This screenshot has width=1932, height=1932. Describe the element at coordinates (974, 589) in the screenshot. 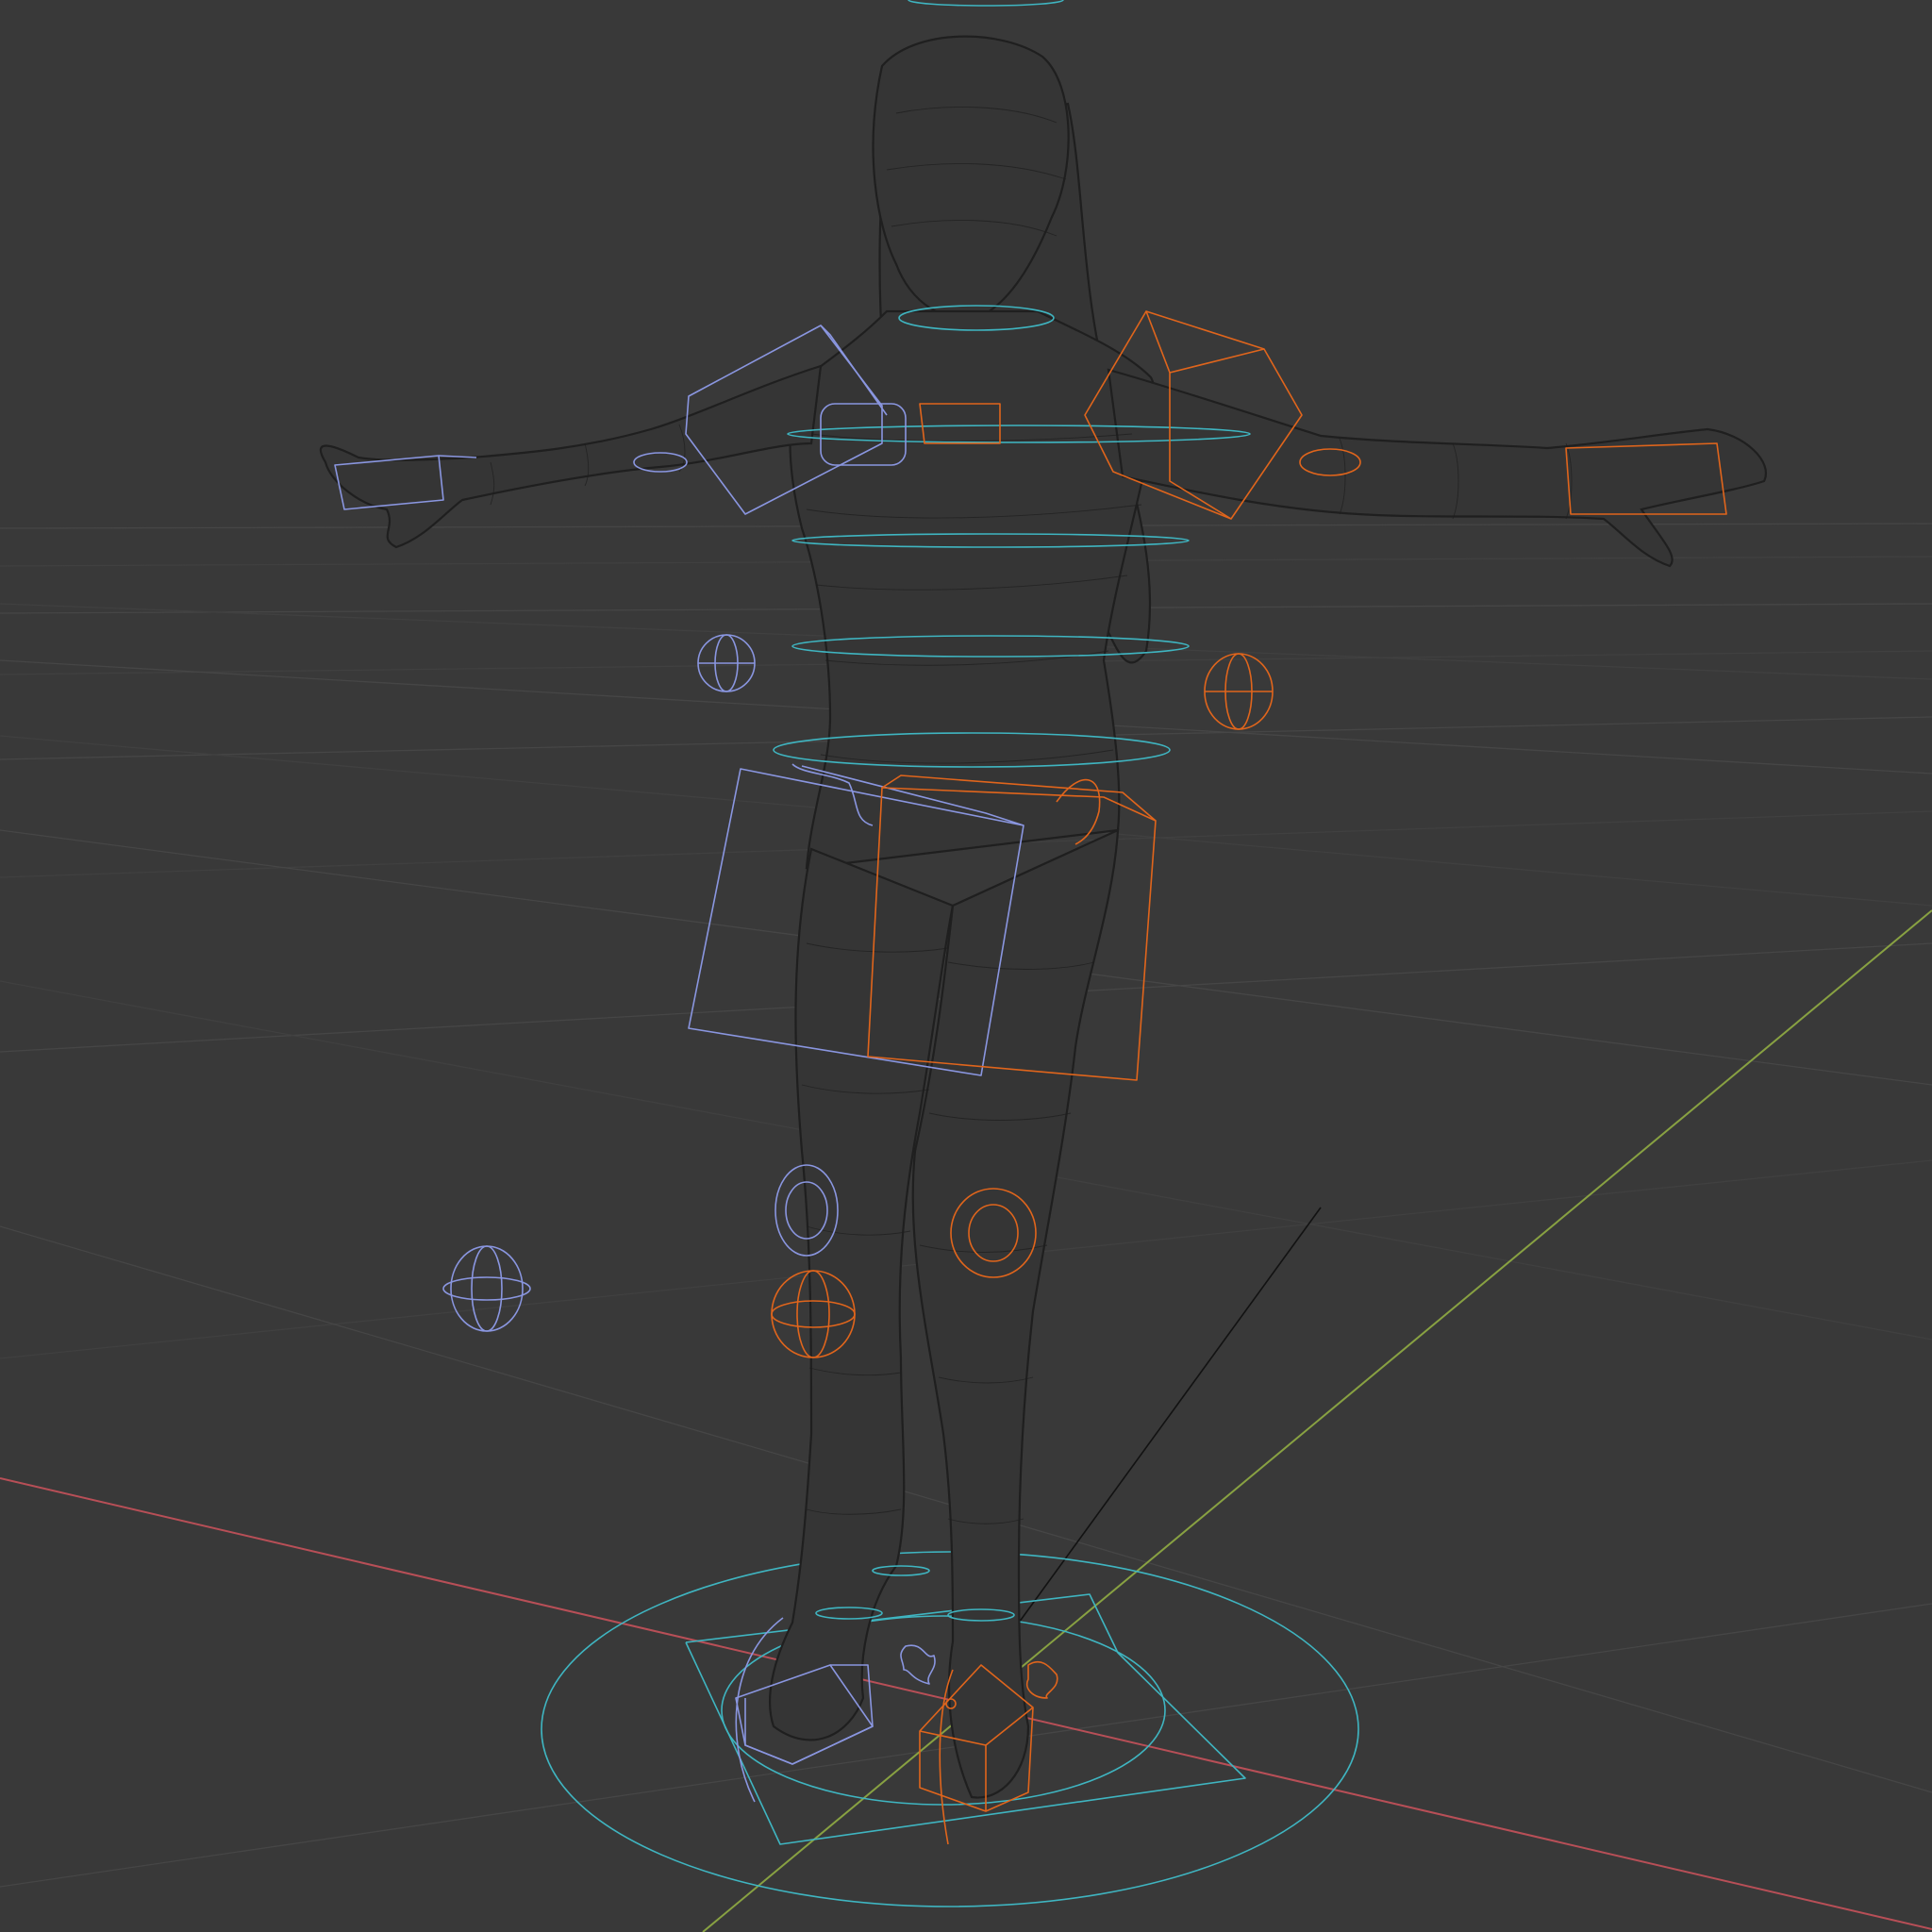

I see `torso-mesh` at that location.